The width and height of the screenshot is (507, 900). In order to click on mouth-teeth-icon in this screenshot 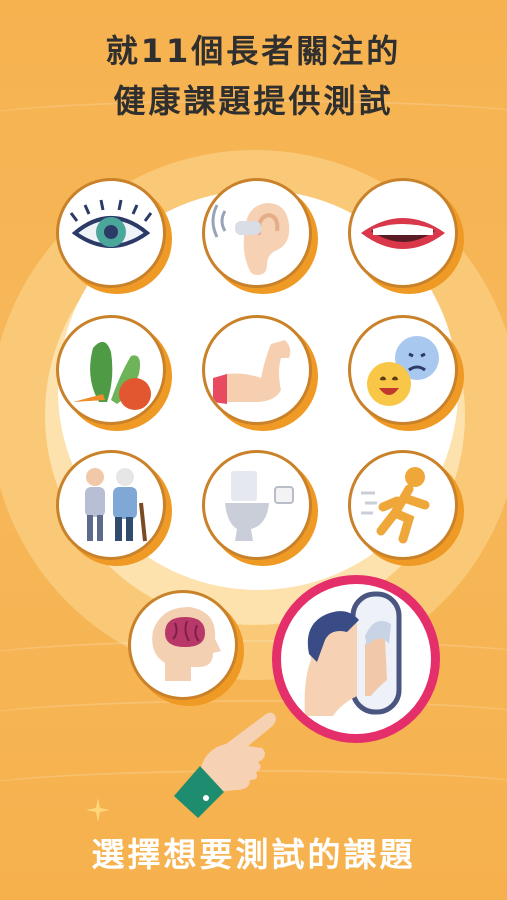, I will do `click(403, 233)`.